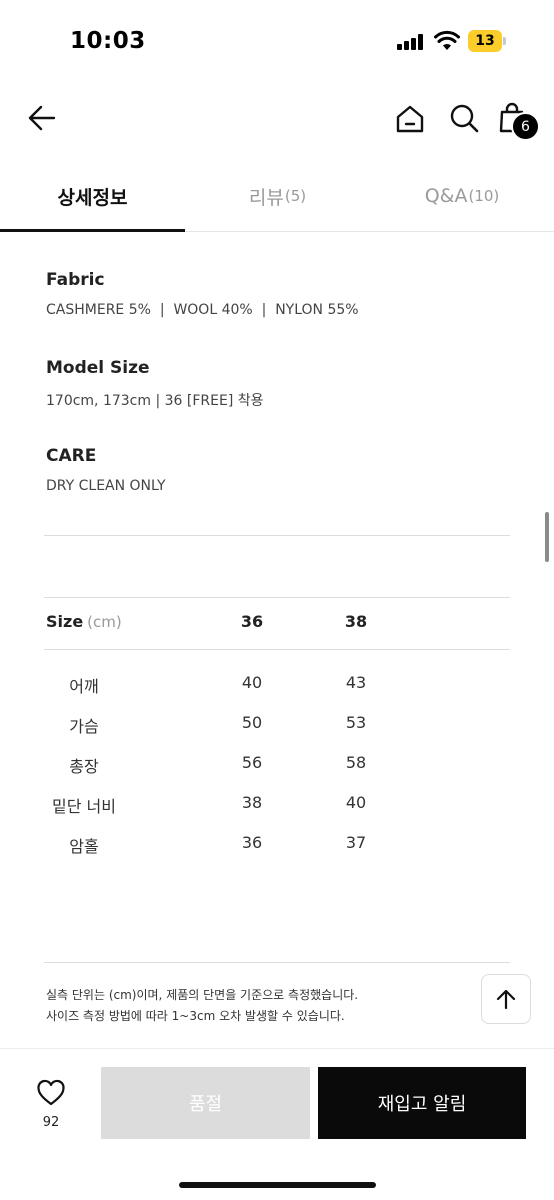 The image size is (554, 1200). What do you see at coordinates (277, 649) in the screenshot?
I see `table-header-divider` at bounding box center [277, 649].